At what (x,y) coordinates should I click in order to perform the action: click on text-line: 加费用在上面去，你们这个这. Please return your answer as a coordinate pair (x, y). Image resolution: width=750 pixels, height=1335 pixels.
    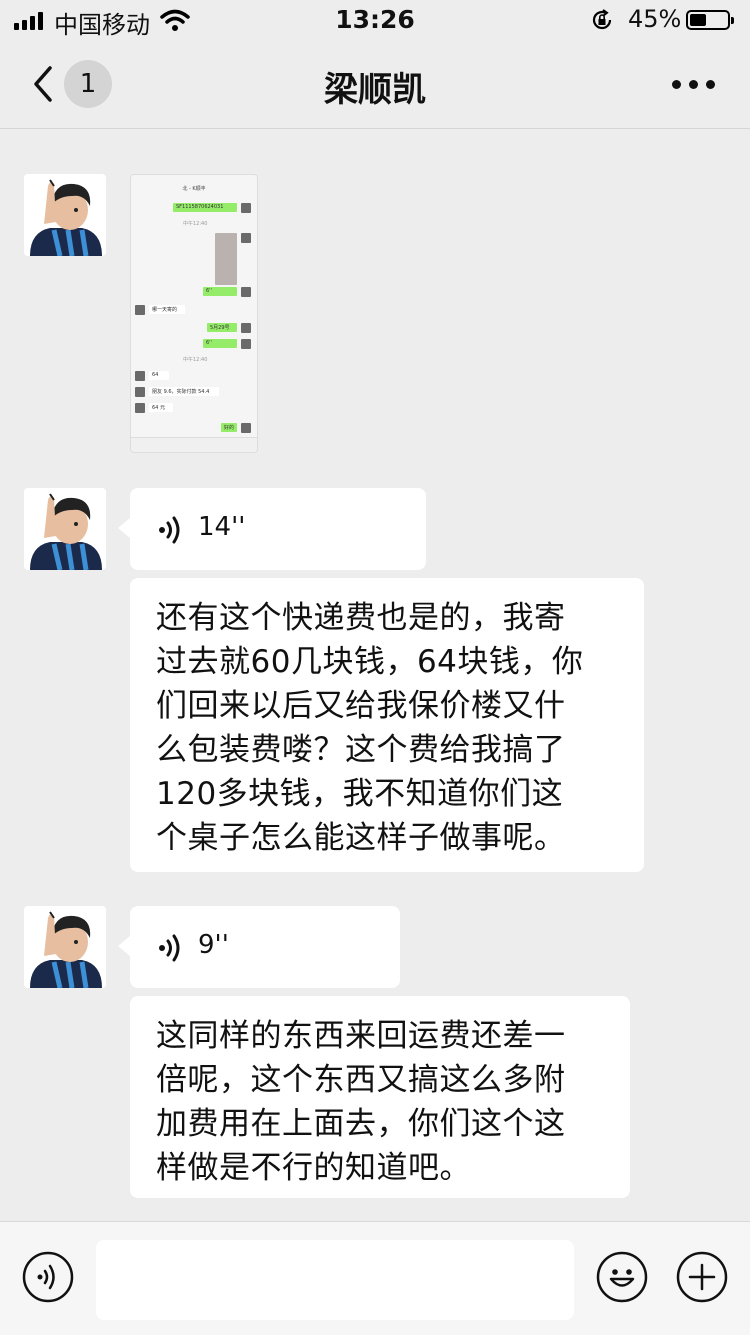
    Looking at the image, I should click on (361, 1124).